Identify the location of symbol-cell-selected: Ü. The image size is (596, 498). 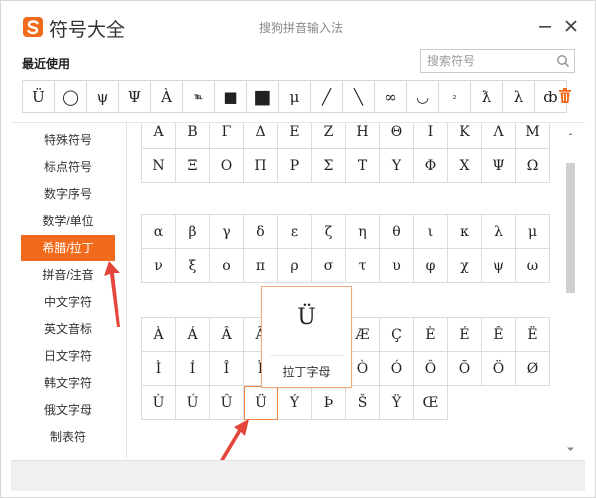
(261, 403).